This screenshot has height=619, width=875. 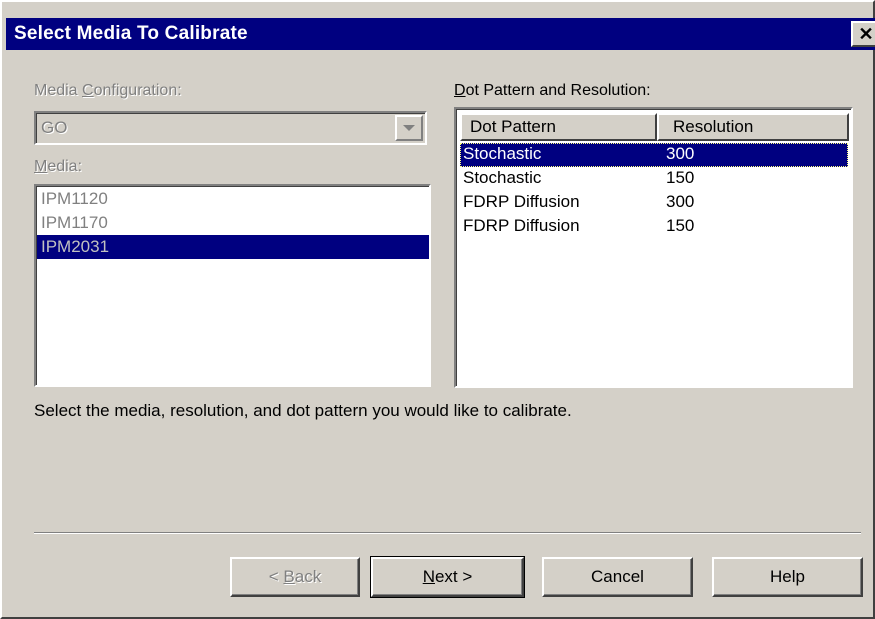 What do you see at coordinates (233, 223) in the screenshot?
I see `media-item-ipm1170: IPM1170` at bounding box center [233, 223].